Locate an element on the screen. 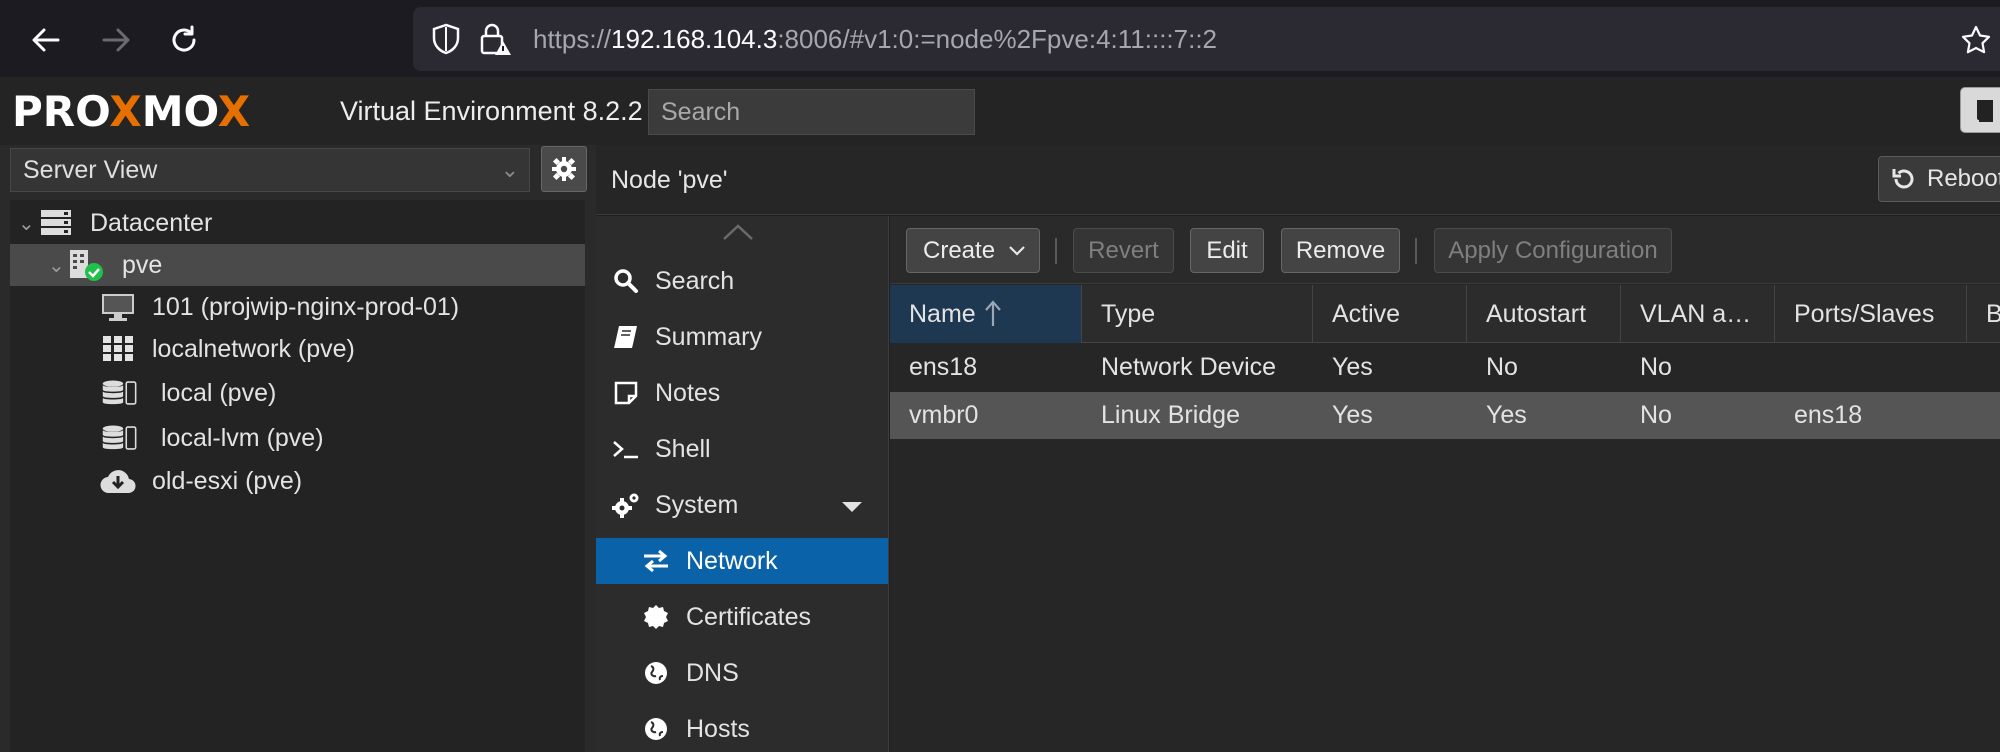 The width and height of the screenshot is (2000, 752). remove-button: Remove is located at coordinates (1340, 250).